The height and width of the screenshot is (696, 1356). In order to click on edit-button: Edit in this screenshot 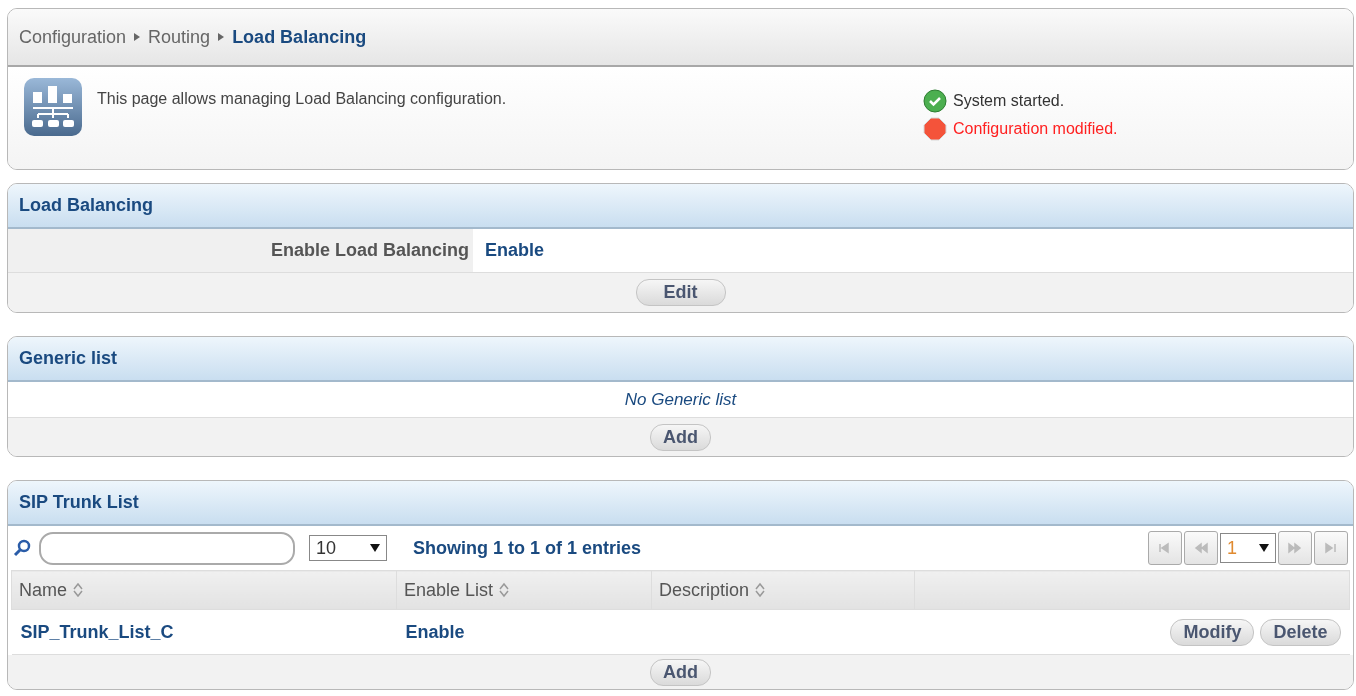, I will do `click(680, 292)`.